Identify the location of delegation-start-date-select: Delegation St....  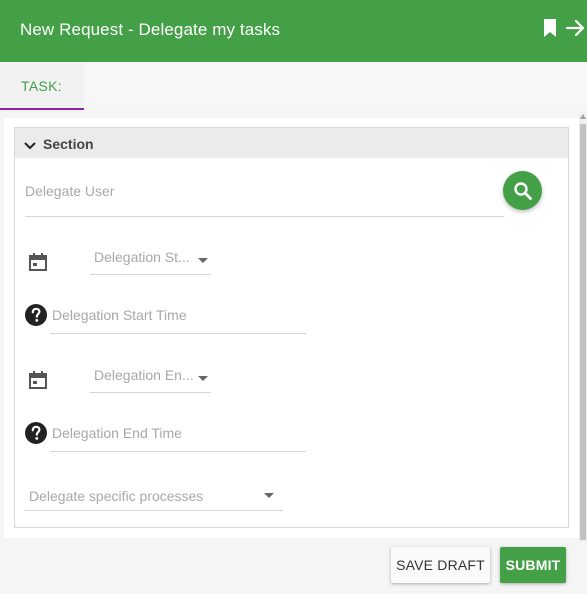
(142, 257).